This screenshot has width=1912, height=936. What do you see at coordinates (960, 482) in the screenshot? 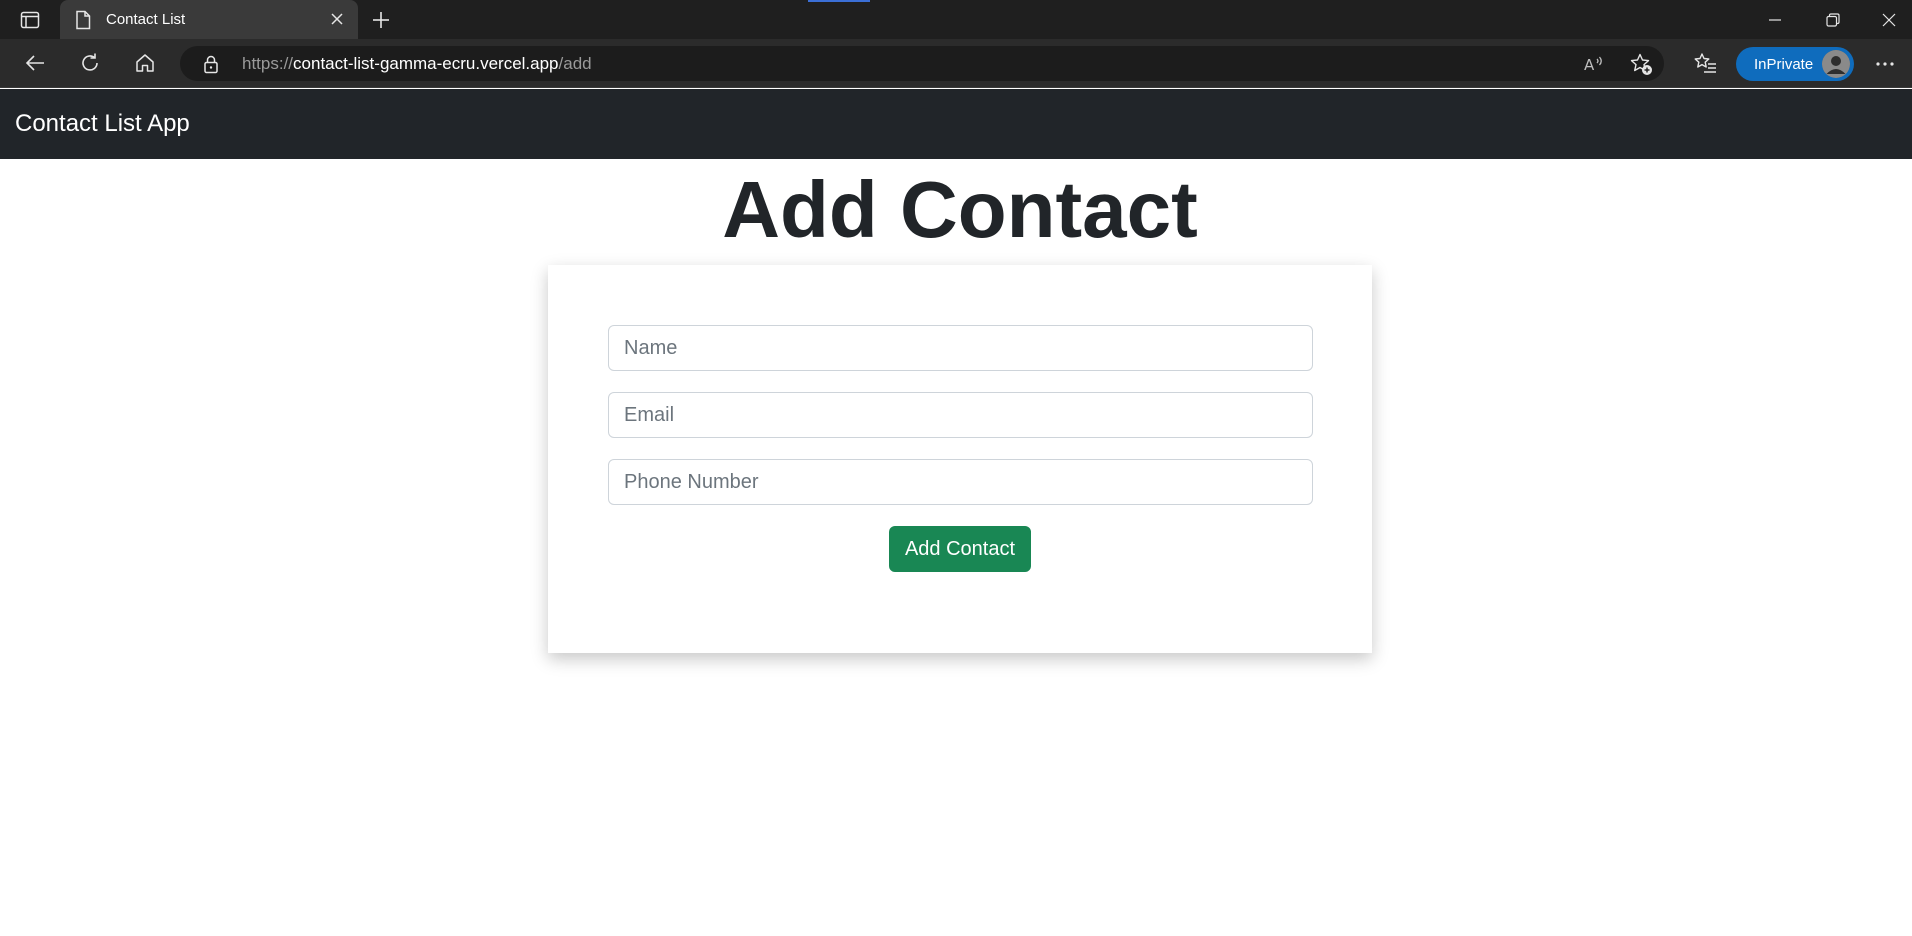
I see `phone-input` at bounding box center [960, 482].